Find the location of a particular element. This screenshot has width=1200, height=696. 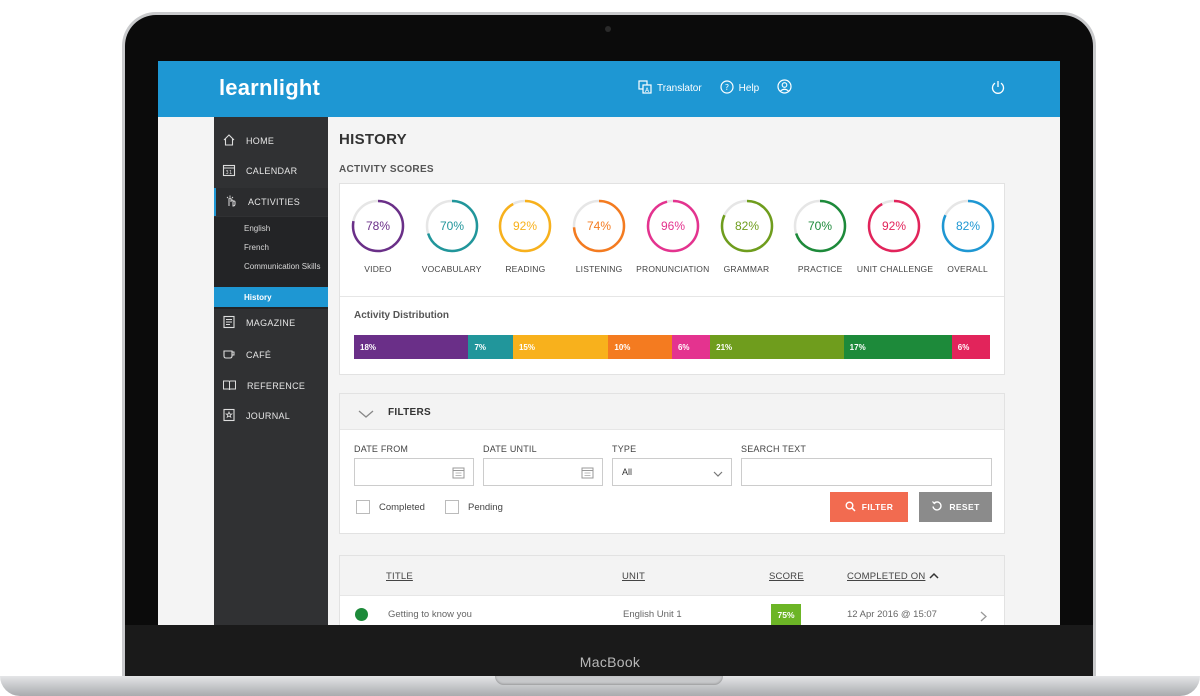

sidebar-item-journal: JOURNAL is located at coordinates (271, 416).